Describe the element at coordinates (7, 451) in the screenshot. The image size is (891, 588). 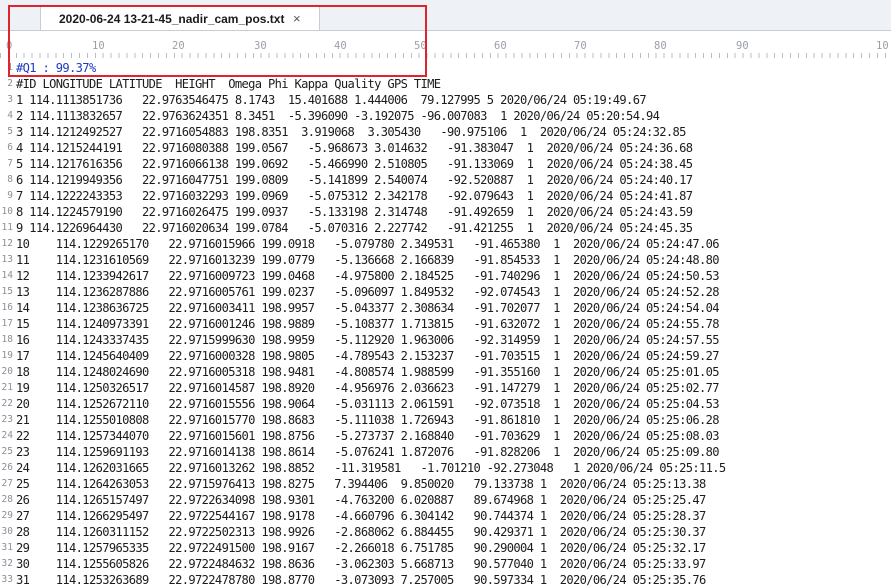
I see `line-number: 25` at that location.